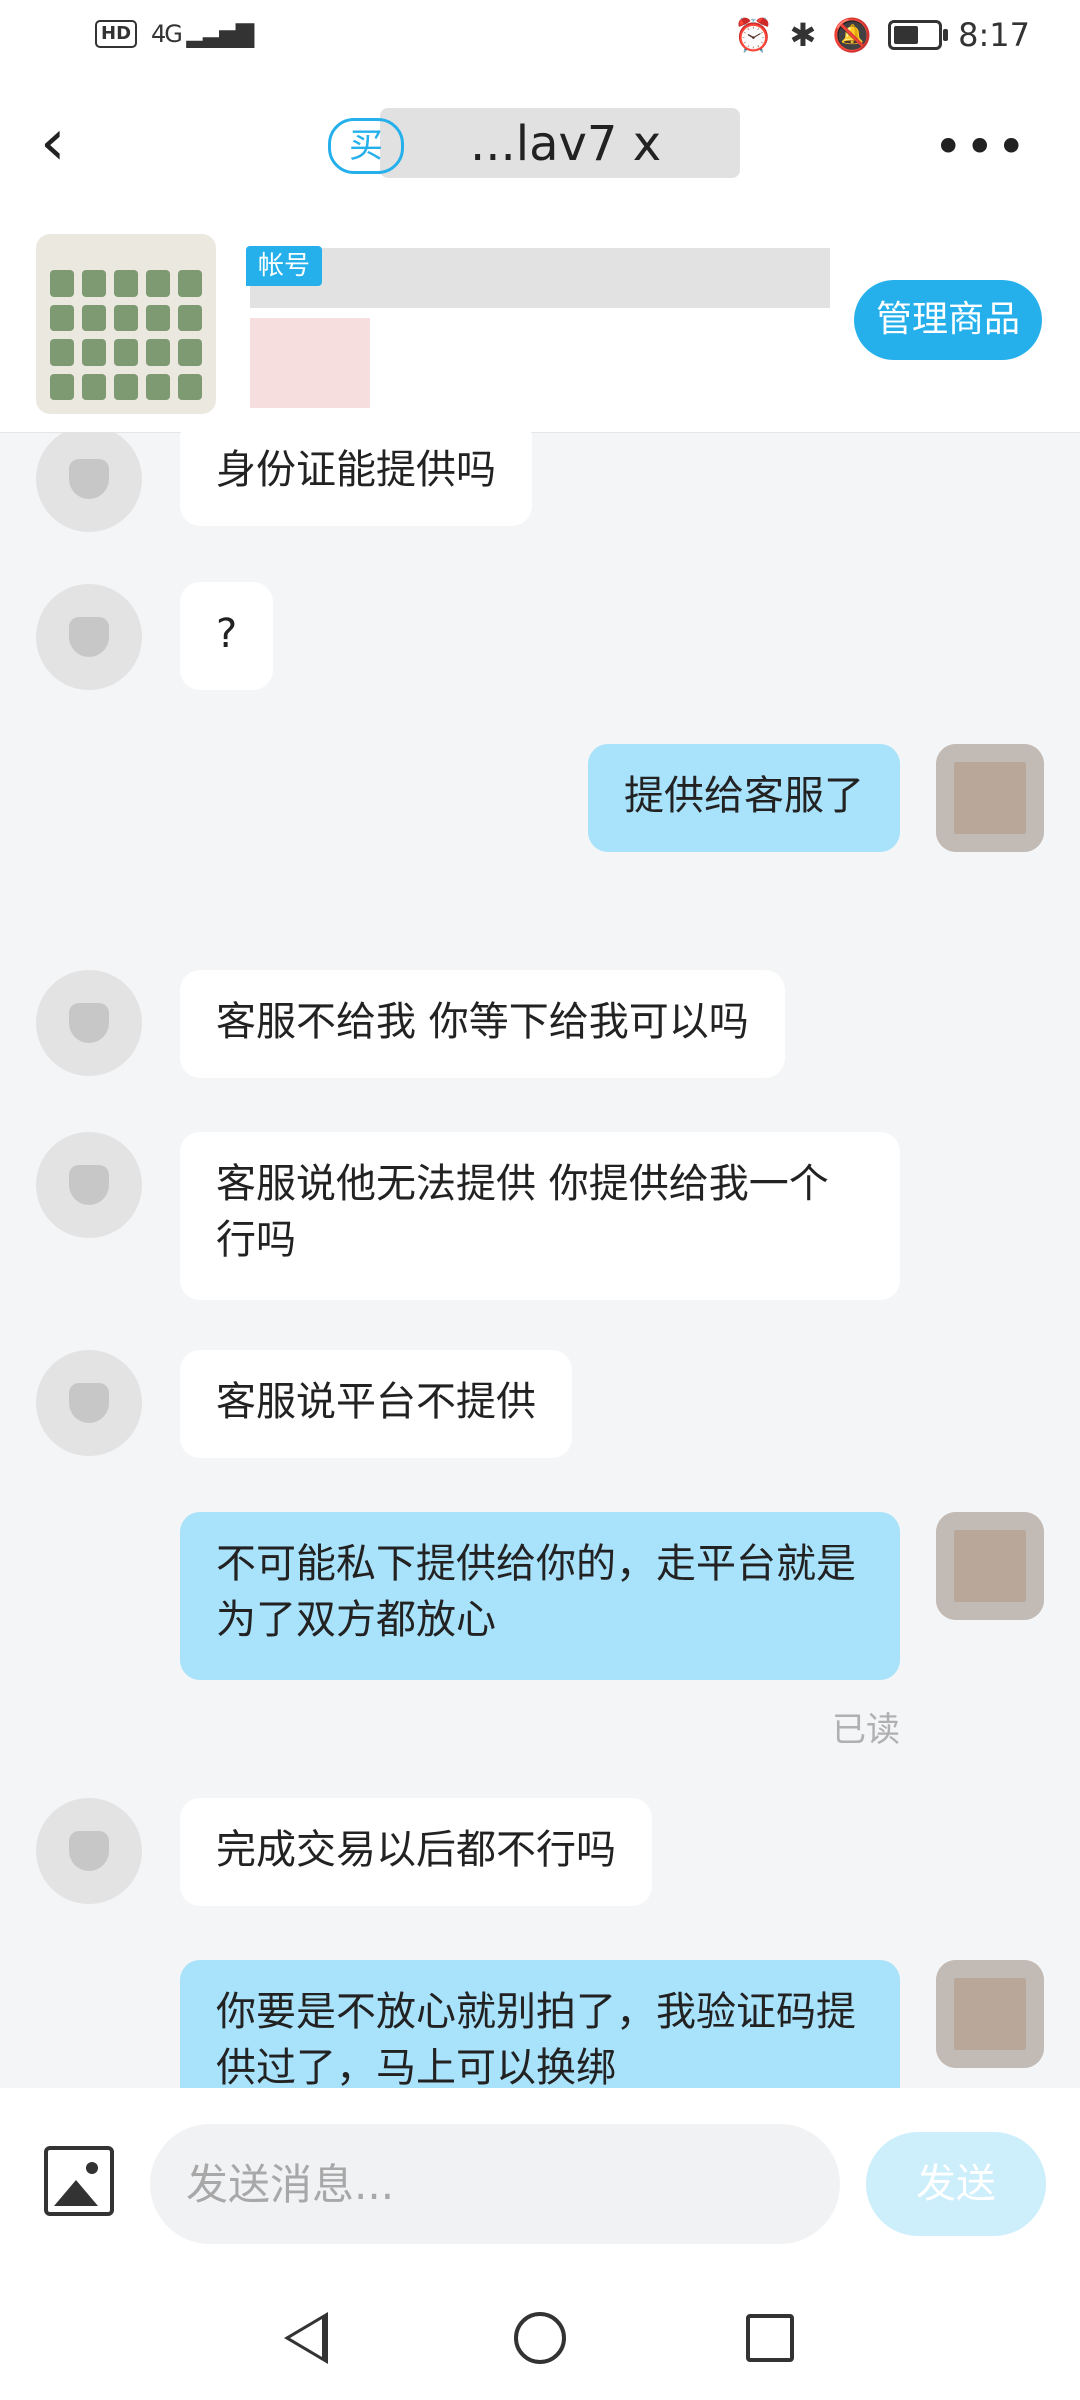  What do you see at coordinates (753, 35) in the screenshot?
I see `alarm-icon: ⏰` at bounding box center [753, 35].